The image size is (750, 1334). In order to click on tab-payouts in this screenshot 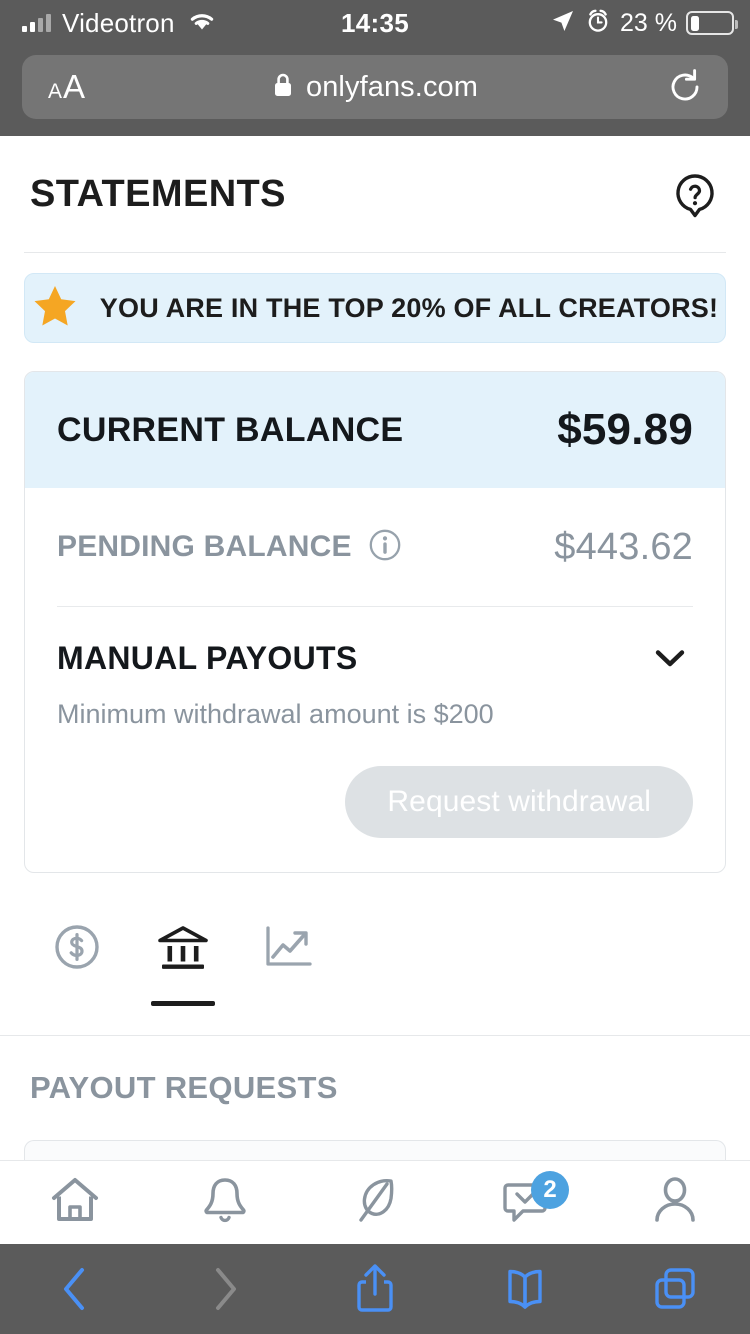, I will do `click(183, 967)`.